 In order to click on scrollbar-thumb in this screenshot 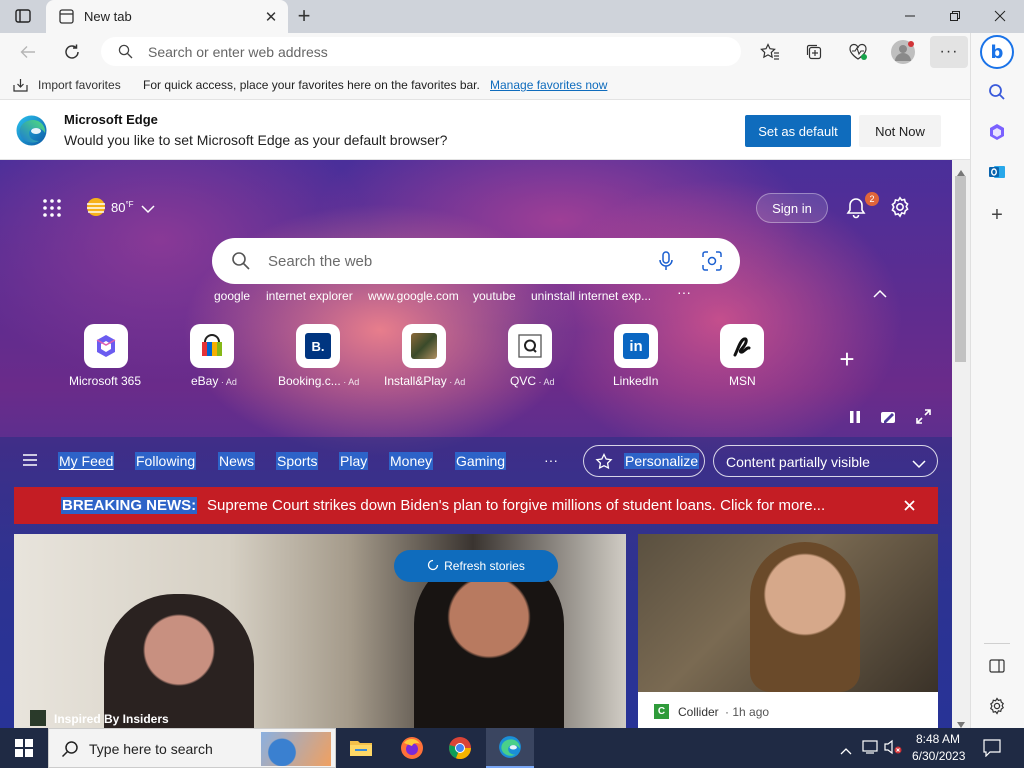, I will do `click(960, 269)`.